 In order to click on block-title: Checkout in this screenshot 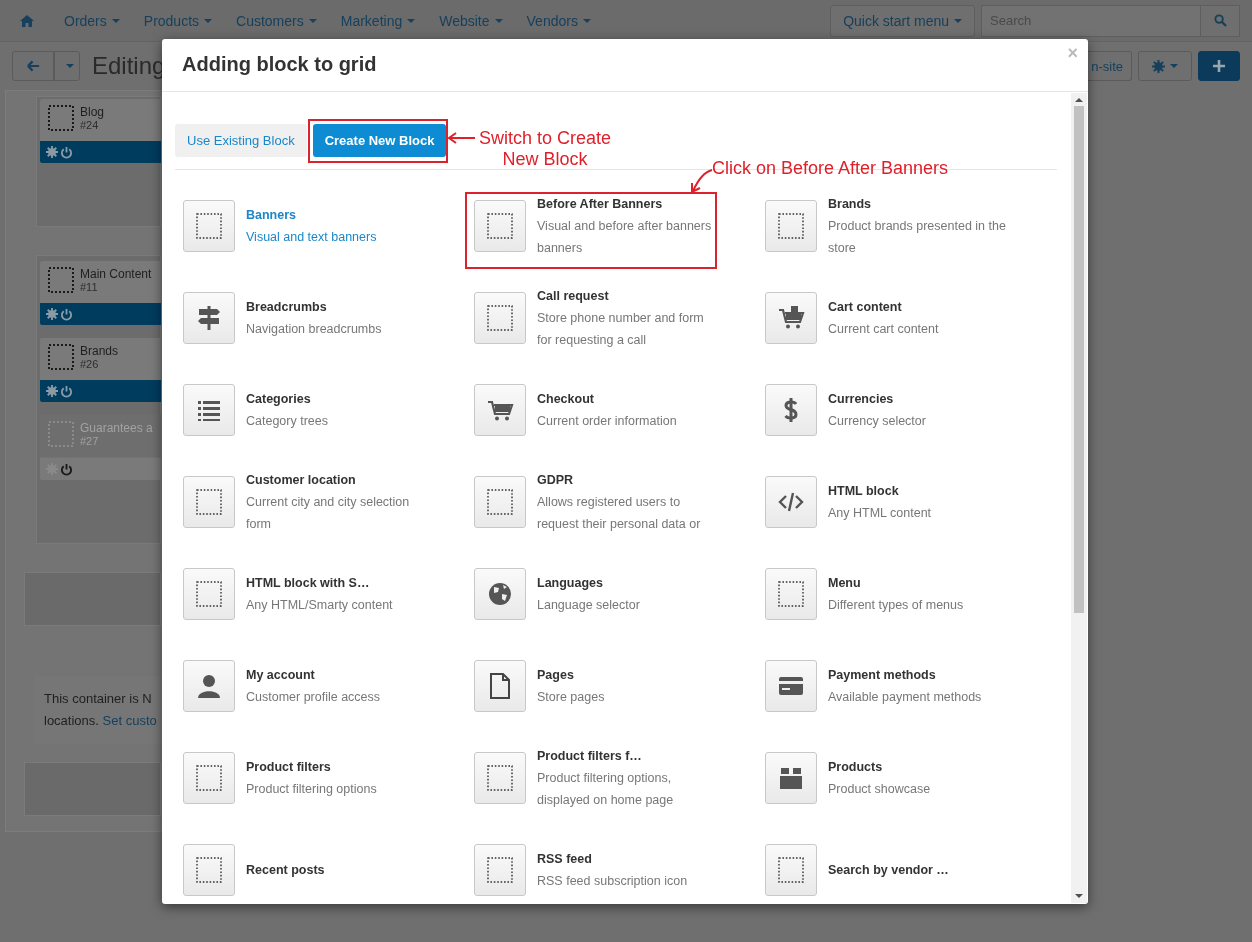, I will do `click(627, 399)`.